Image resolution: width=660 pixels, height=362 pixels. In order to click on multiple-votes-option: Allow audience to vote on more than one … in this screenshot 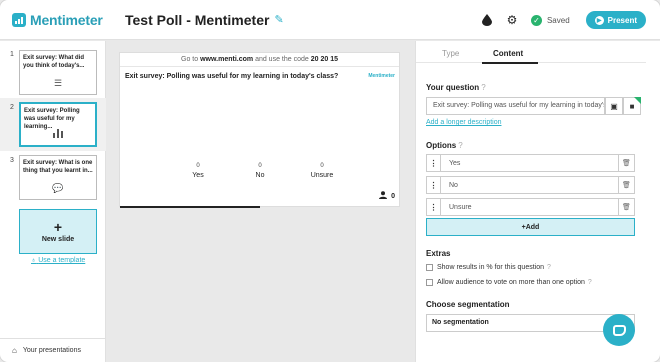, I will do `click(509, 282)`.